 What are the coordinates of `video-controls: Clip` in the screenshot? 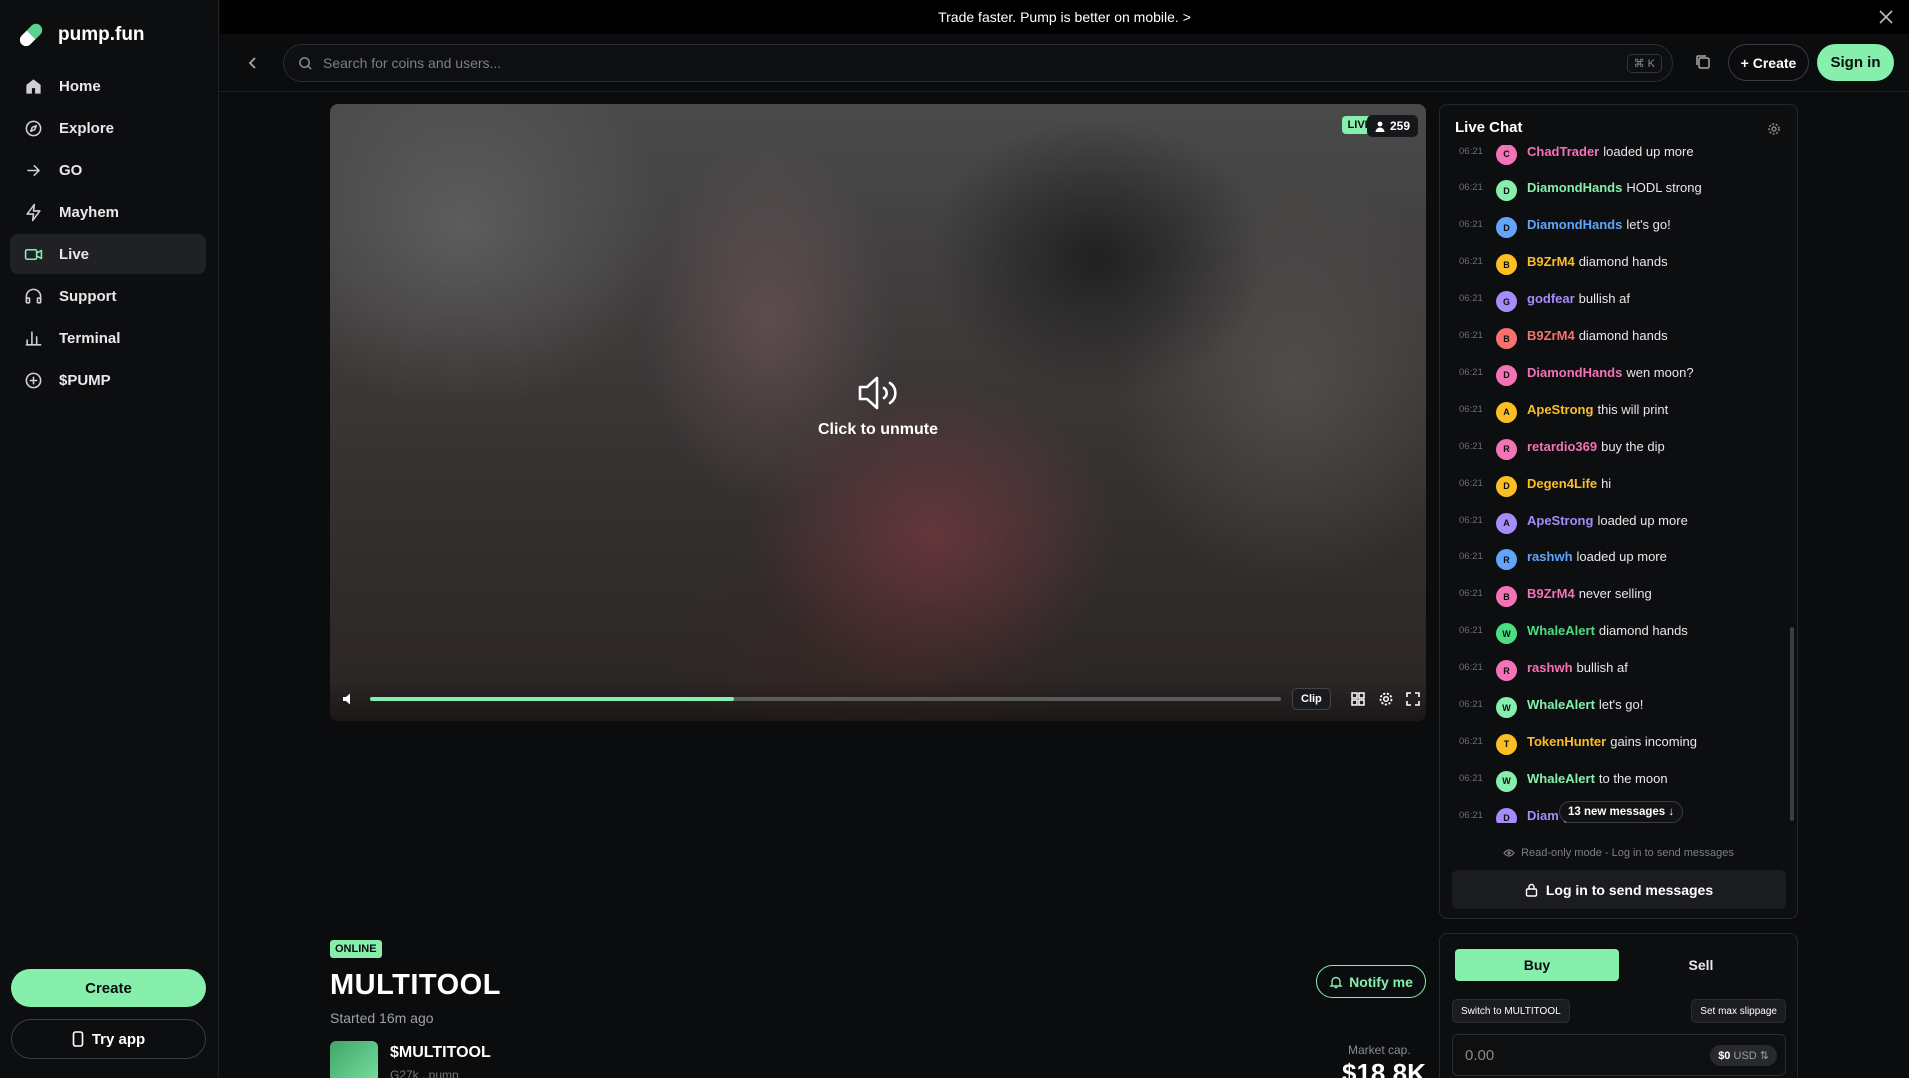 It's located at (878, 700).